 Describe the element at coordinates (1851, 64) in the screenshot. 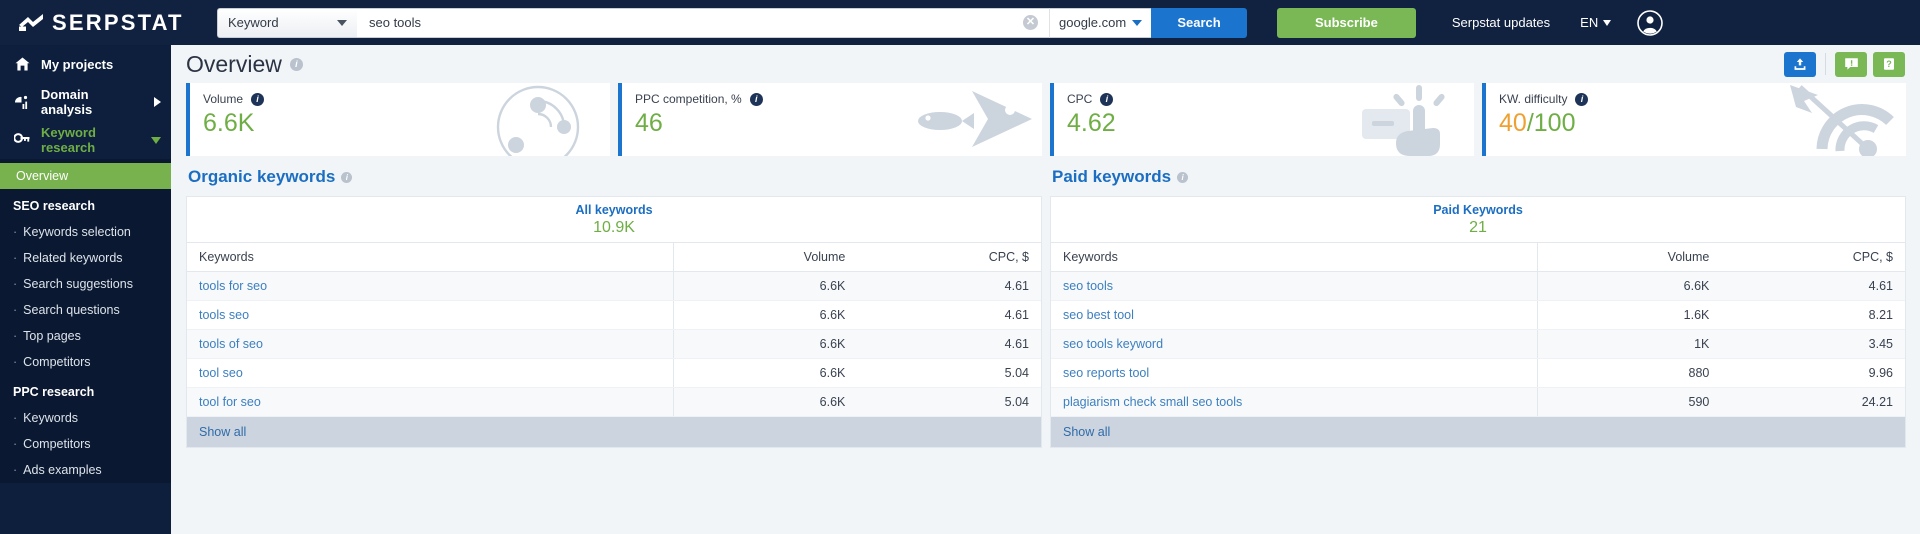

I see `feedback-button` at that location.